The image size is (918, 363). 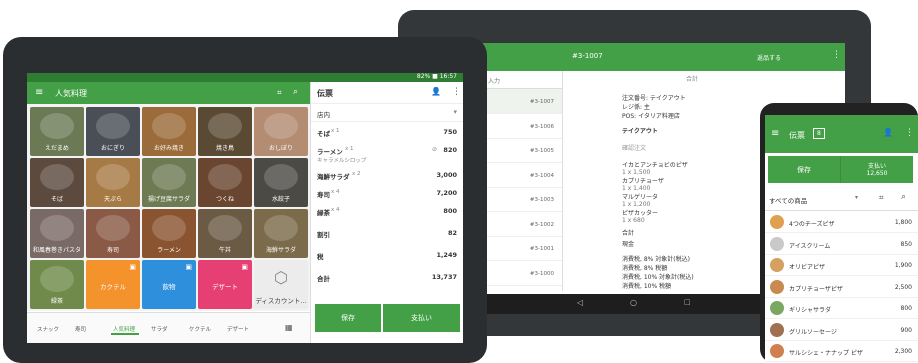 What do you see at coordinates (542, 127) in the screenshot?
I see `receipt-row: #3-1006` at bounding box center [542, 127].